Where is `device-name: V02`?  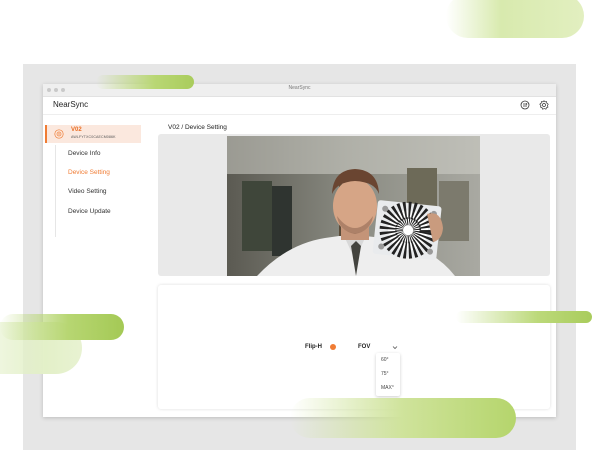
device-name: V02 is located at coordinates (76, 130).